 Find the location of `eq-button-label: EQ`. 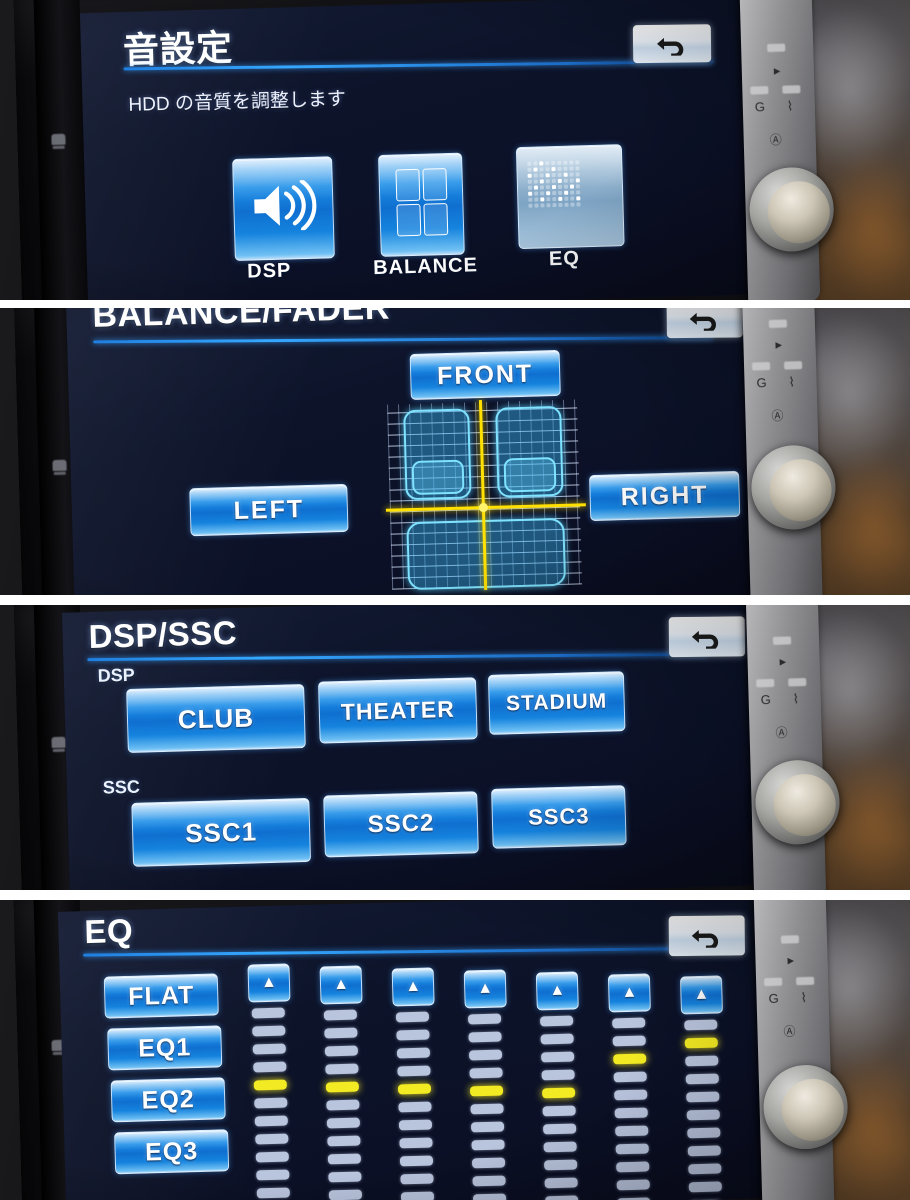

eq-button-label: EQ is located at coordinates (564, 259).